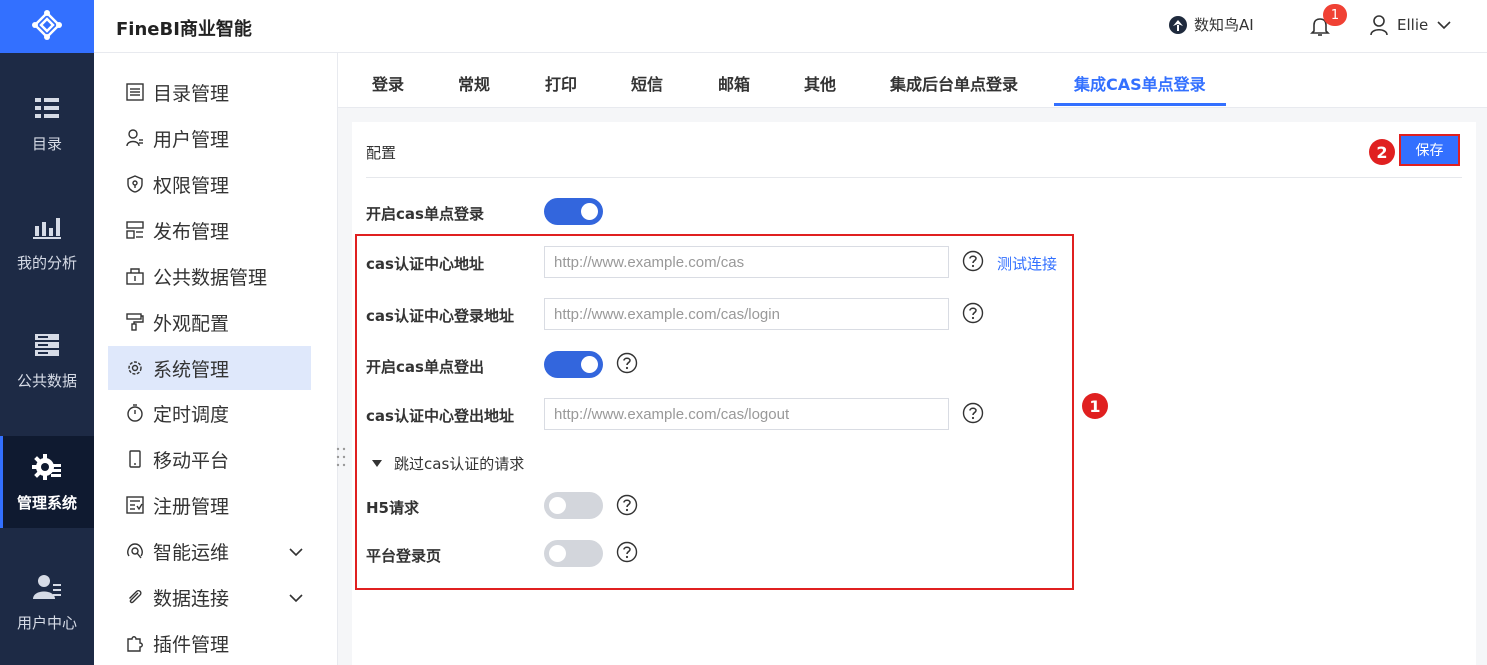  What do you see at coordinates (191, 414) in the screenshot?
I see `menu-label: 定时调度` at bounding box center [191, 414].